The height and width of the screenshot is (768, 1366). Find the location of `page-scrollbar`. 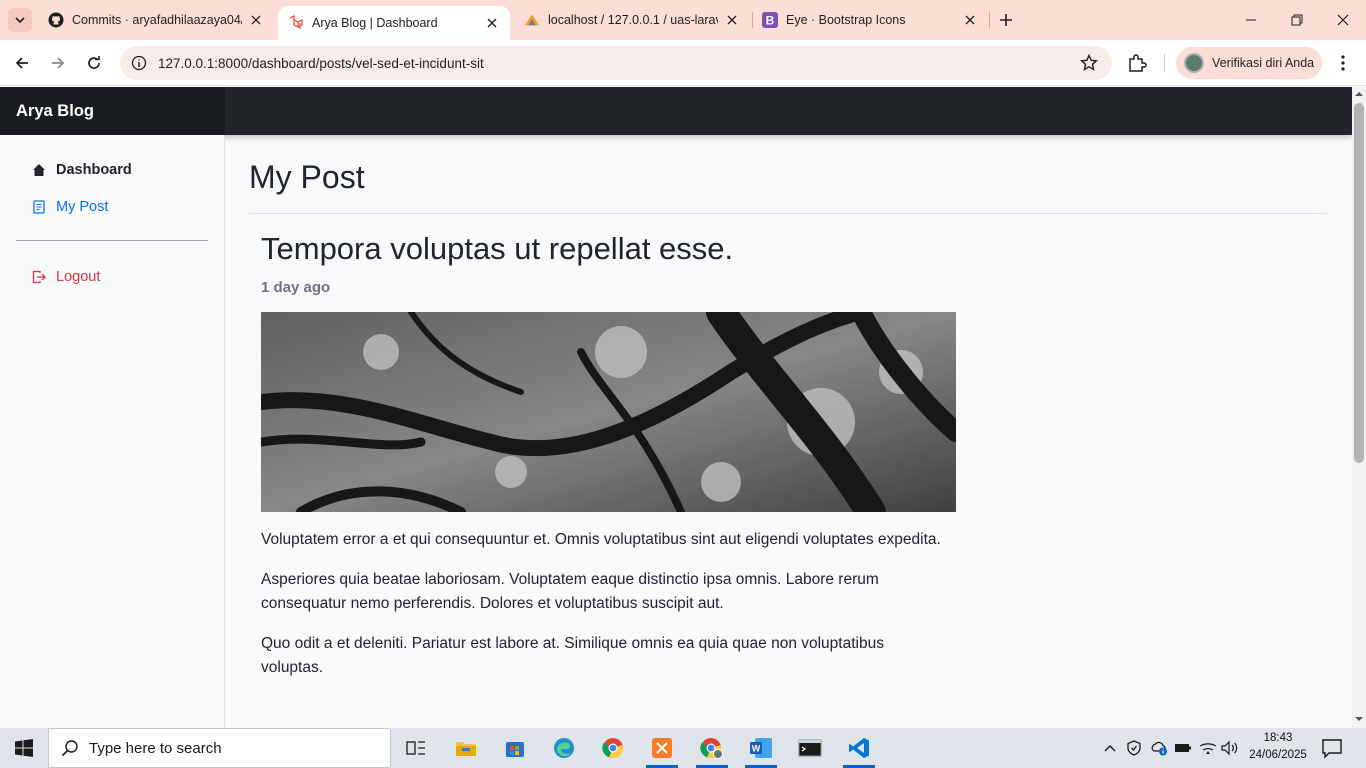

page-scrollbar is located at coordinates (1359, 407).